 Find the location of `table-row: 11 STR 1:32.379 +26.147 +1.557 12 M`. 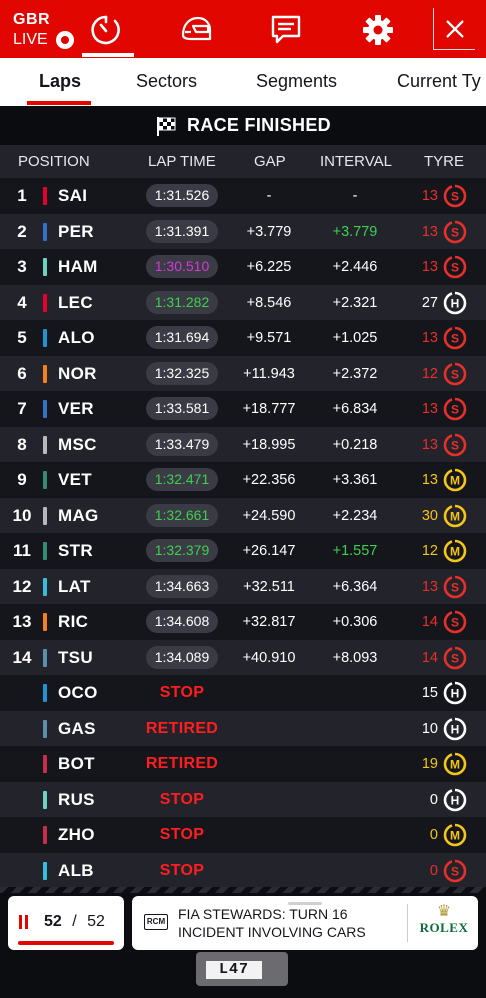

table-row: 11 STR 1:32.379 +26.147 +1.557 12 M is located at coordinates (243, 551).